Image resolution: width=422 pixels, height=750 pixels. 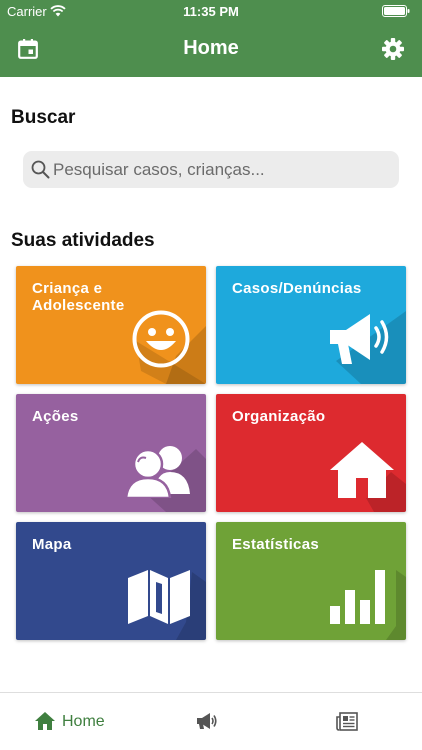 I want to click on tab-announcements, so click(x=209, y=721).